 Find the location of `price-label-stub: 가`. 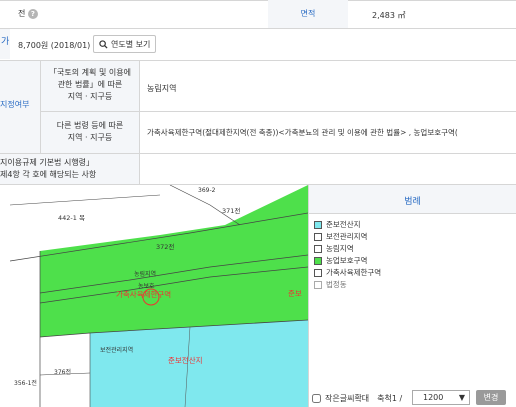

price-label-stub: 가 is located at coordinates (5, 42).